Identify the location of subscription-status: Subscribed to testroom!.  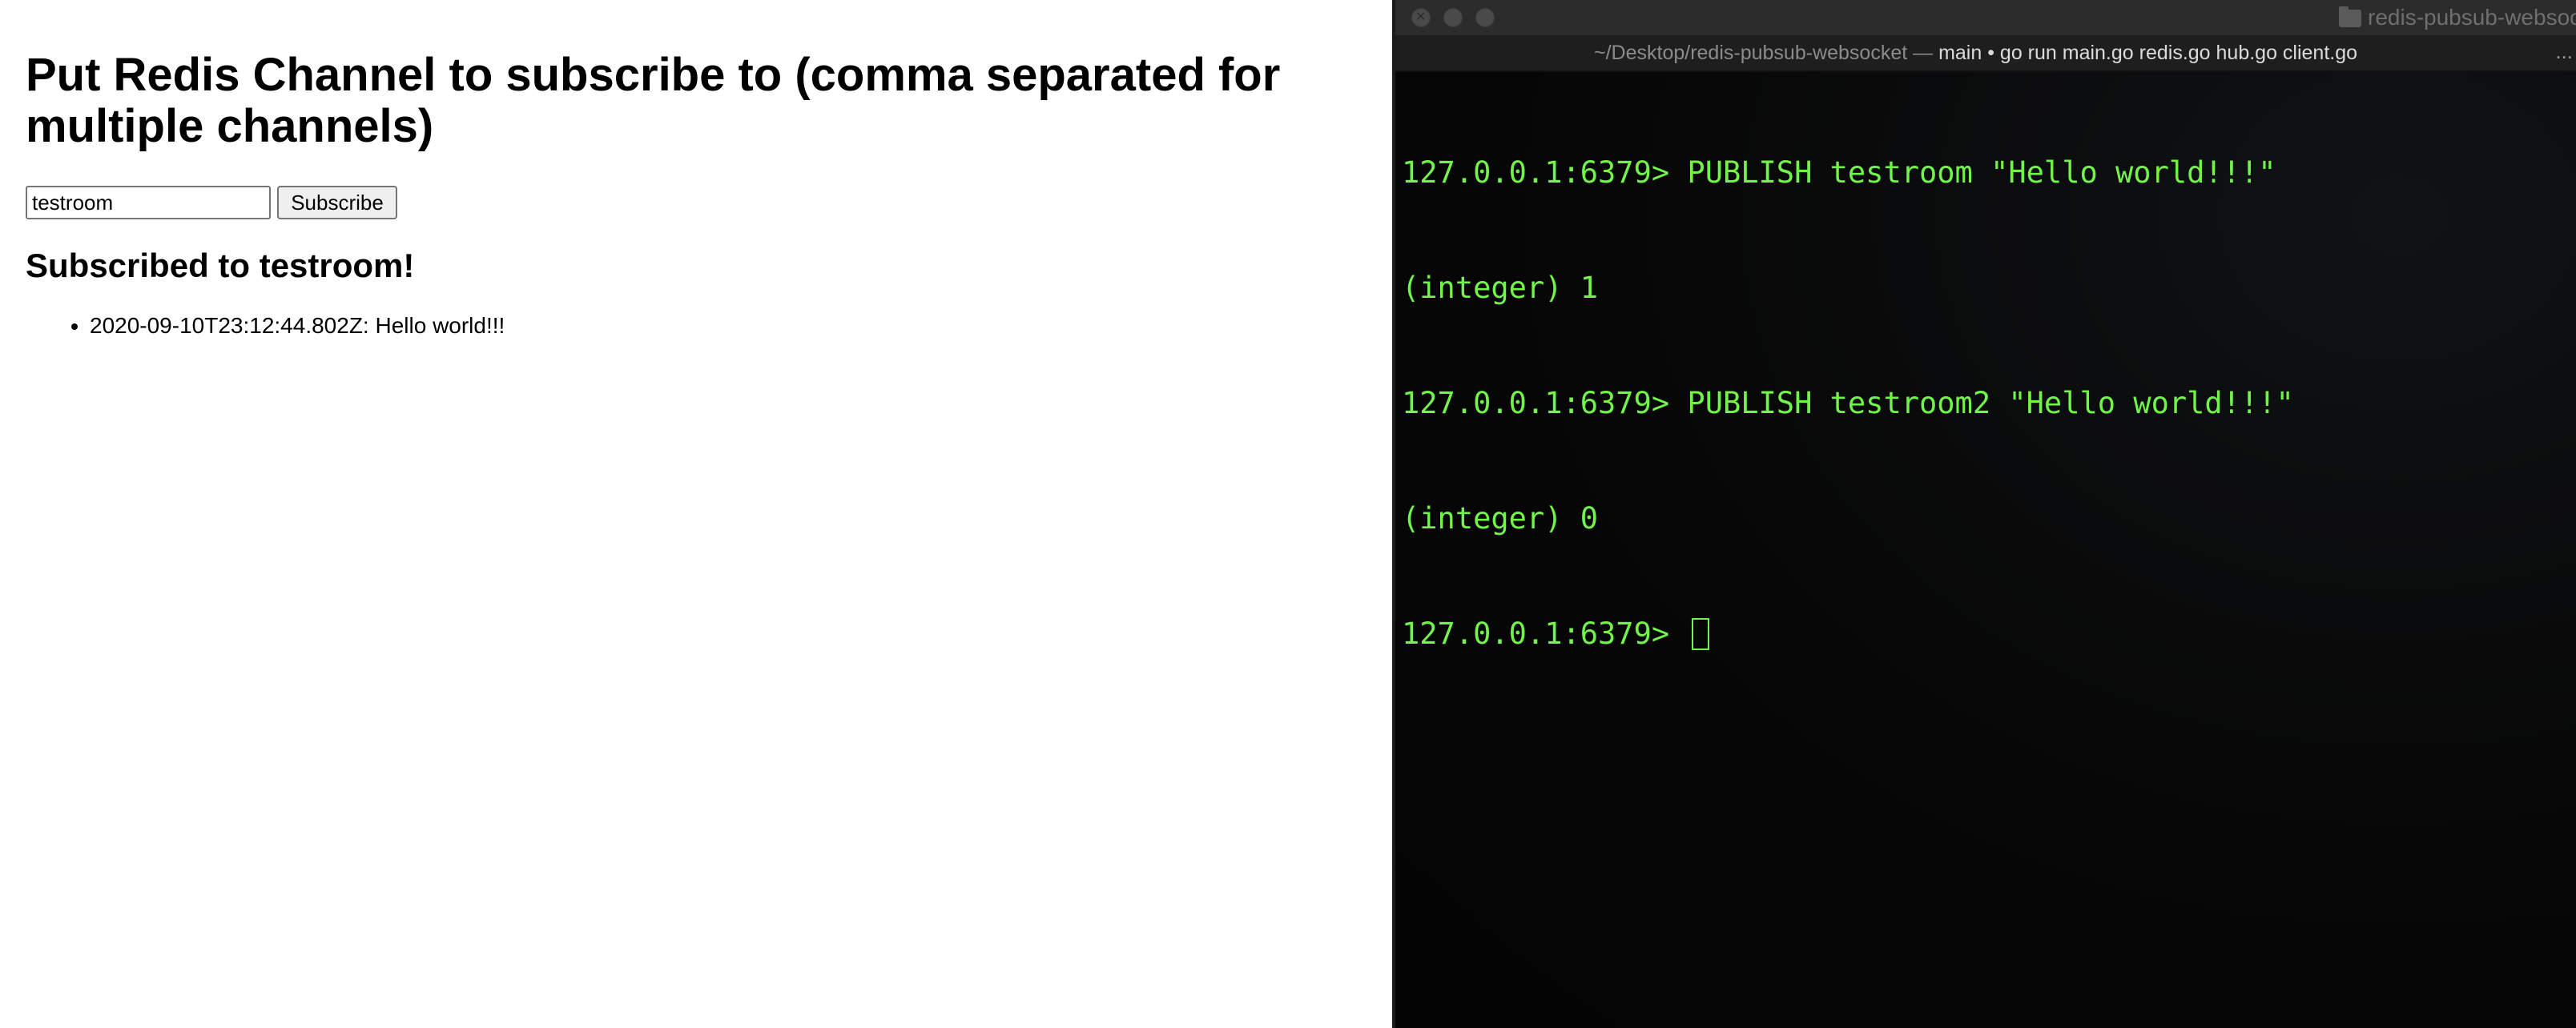
(221, 265).